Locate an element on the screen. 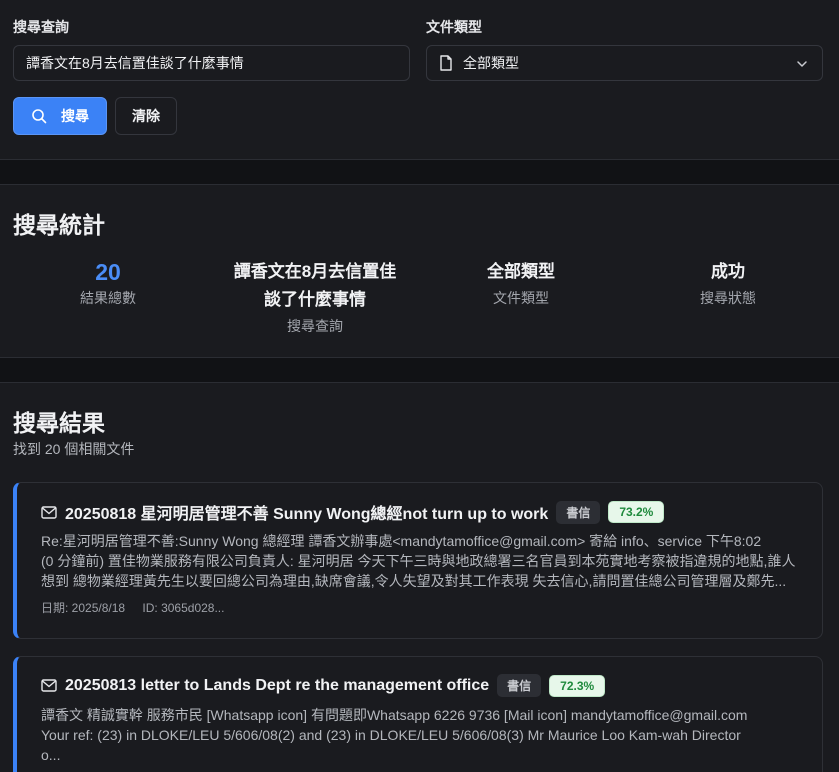 The image size is (839, 772). stat-doc-type-label: 文件類型 is located at coordinates (521, 298).